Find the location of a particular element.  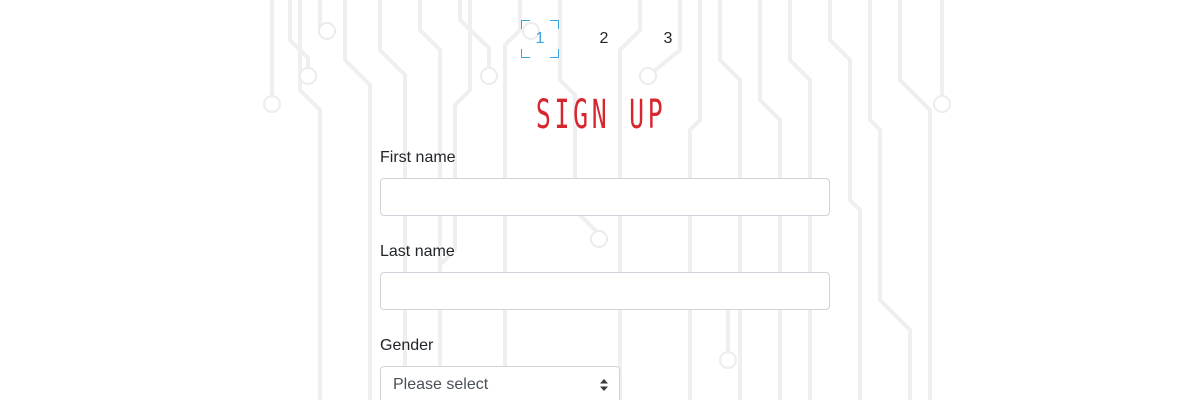

last-name-label: Last name is located at coordinates (417, 251).